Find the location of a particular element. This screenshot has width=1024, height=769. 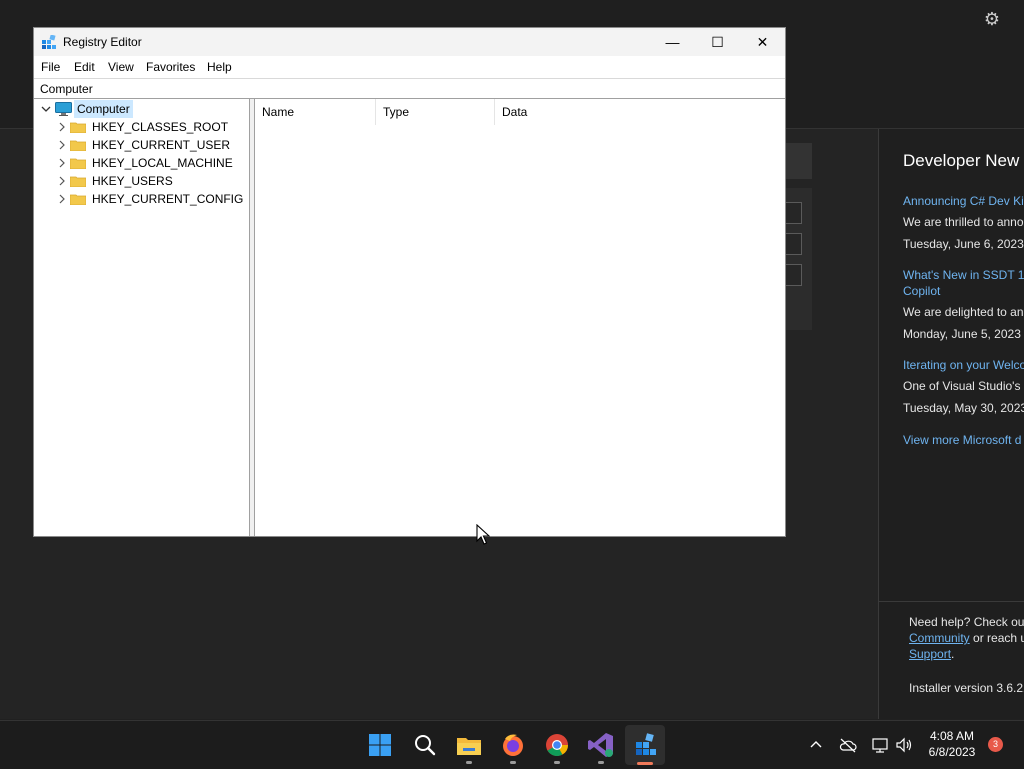

mouse-cursor-icon is located at coordinates (483, 534).